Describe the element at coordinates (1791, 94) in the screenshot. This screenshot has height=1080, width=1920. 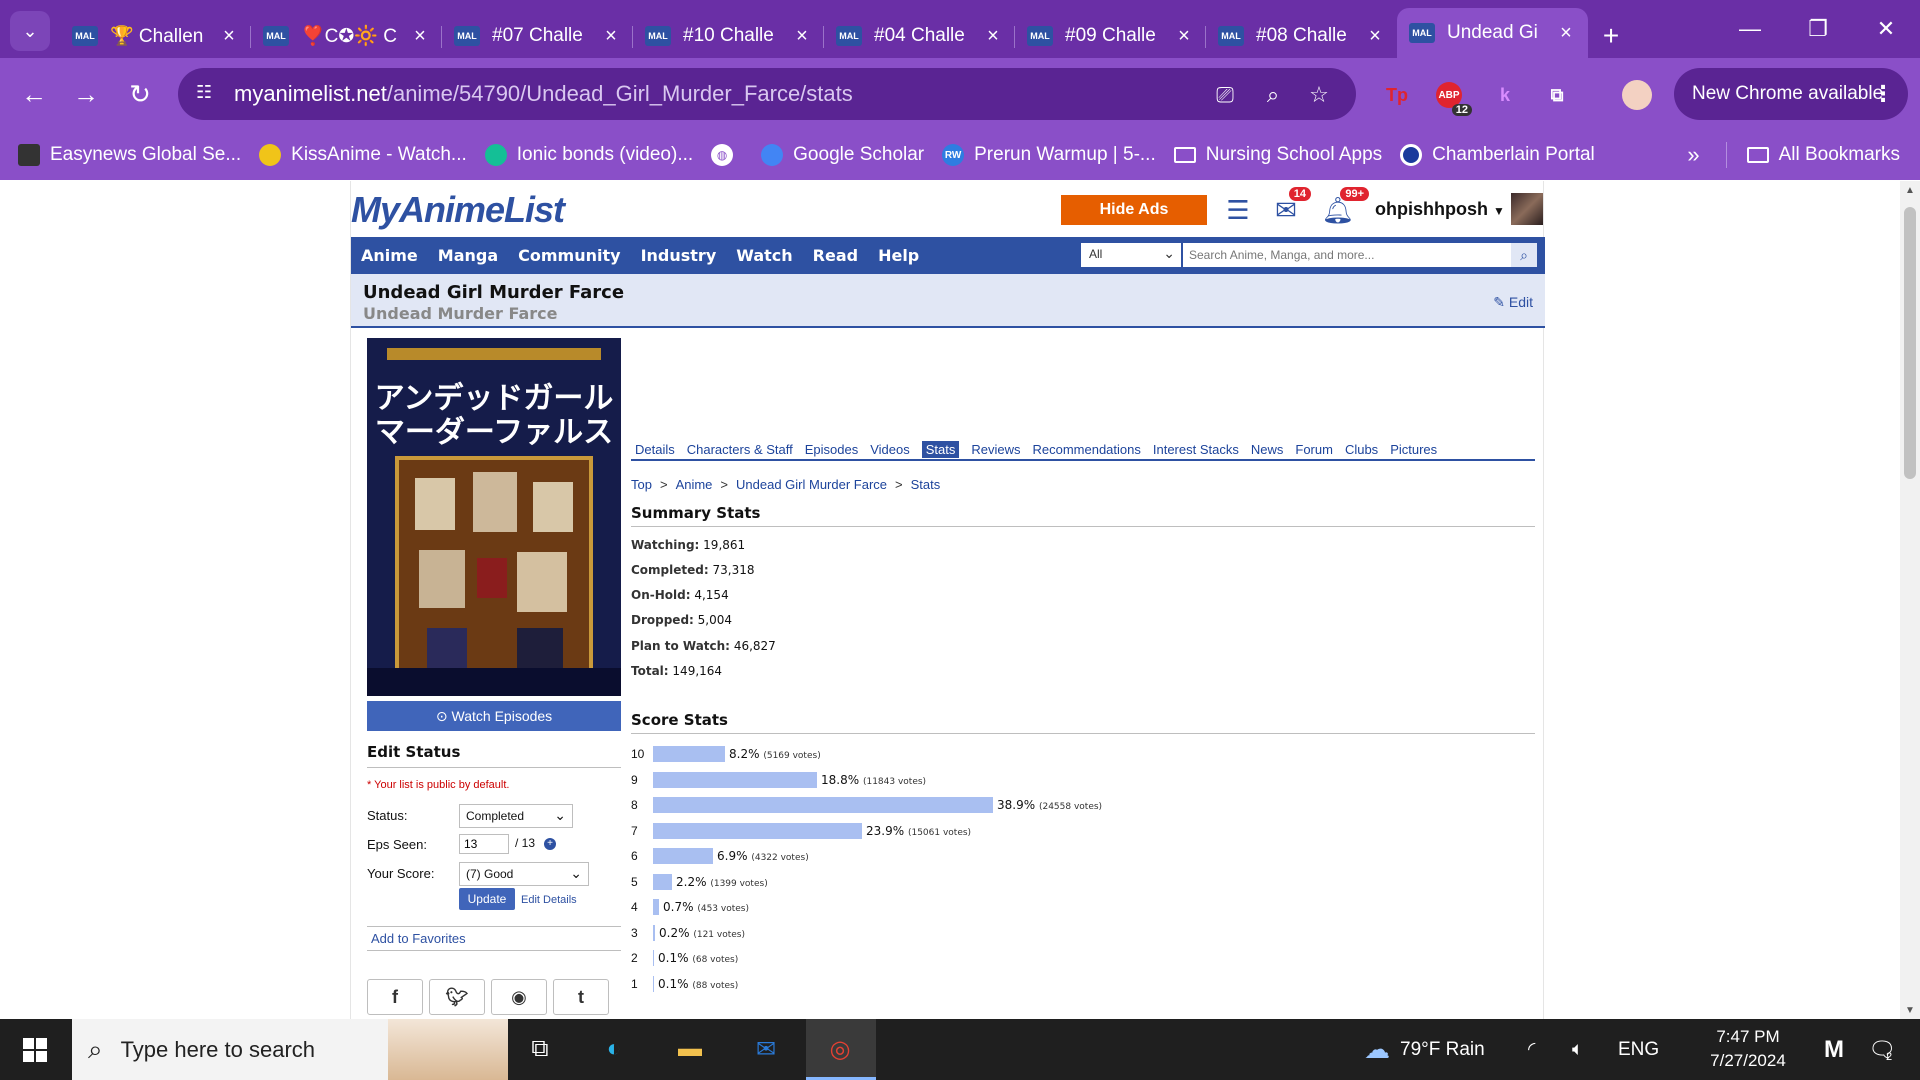
I see `chrome-update-button: New Chrome available ⋮` at that location.